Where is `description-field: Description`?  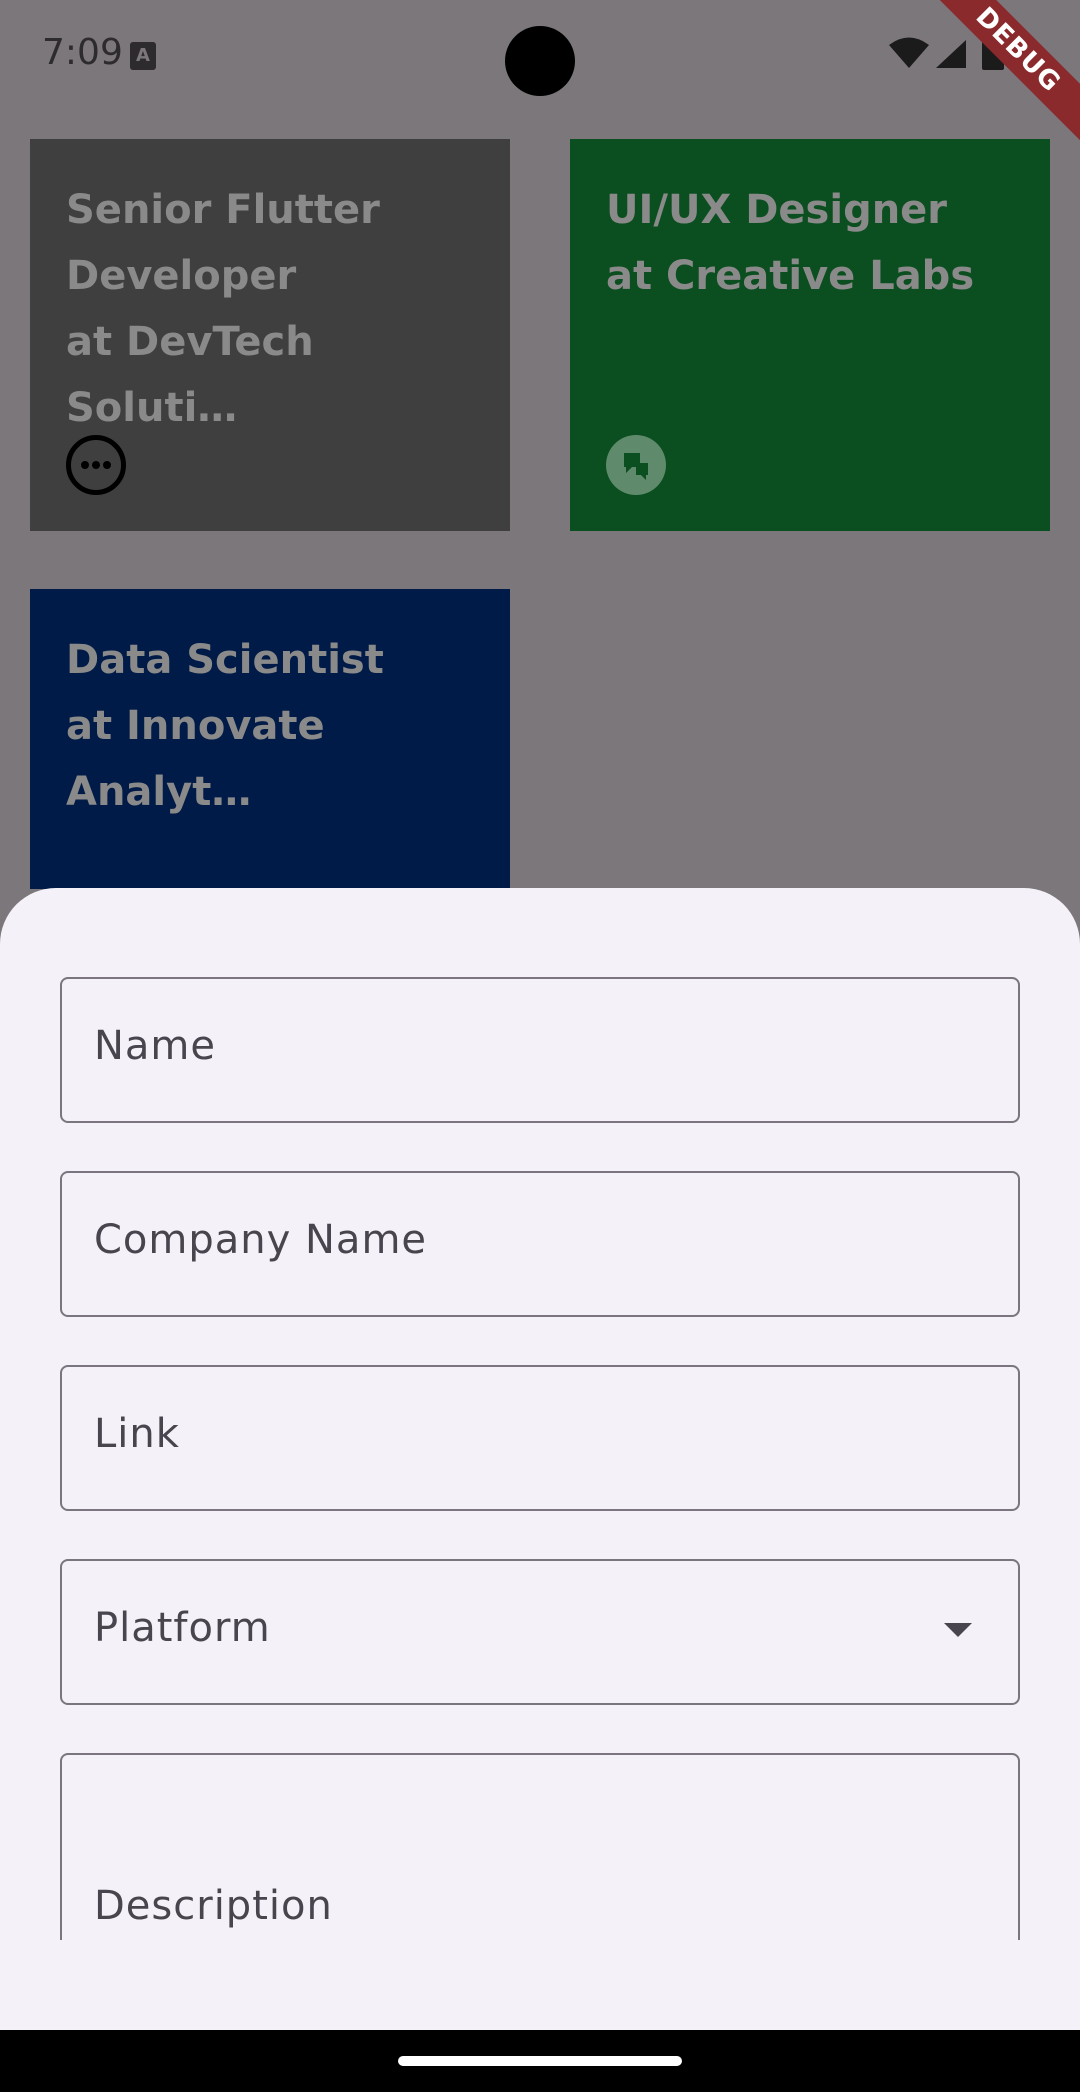
description-field: Description is located at coordinates (540, 1846).